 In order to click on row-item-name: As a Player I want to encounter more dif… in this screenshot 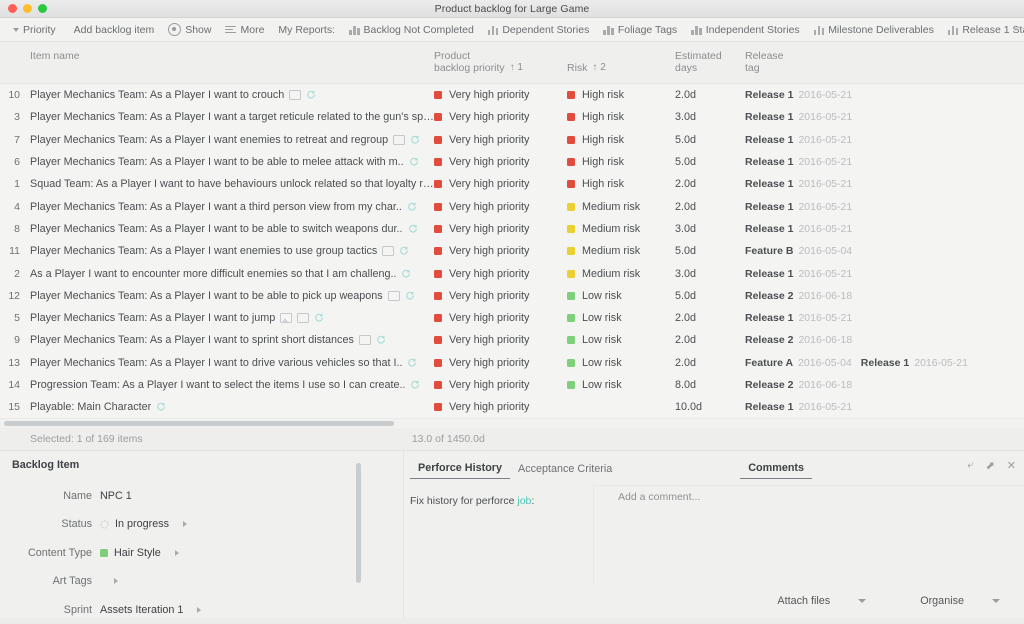, I will do `click(229, 274)`.